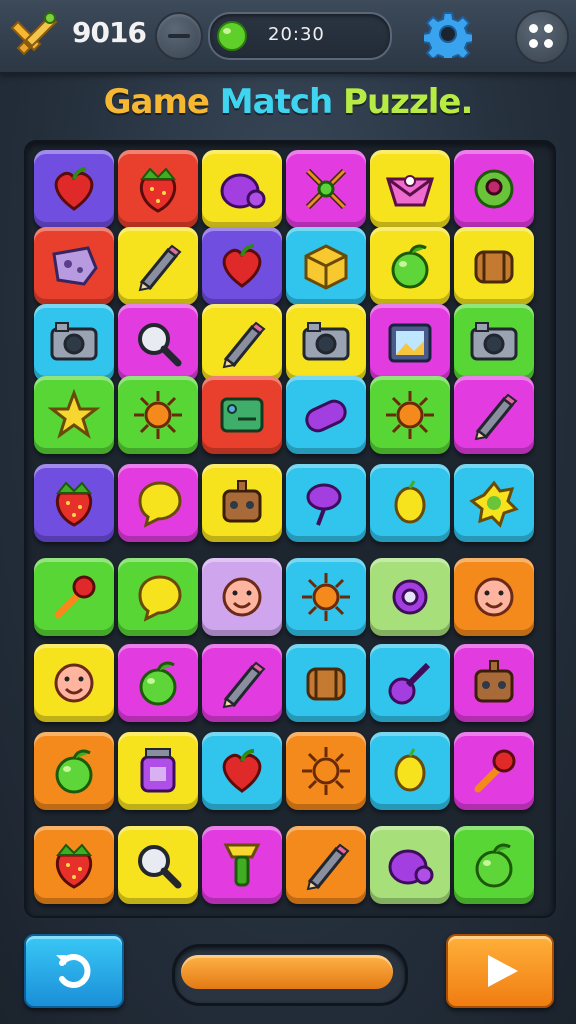 Image resolution: width=576 pixels, height=1024 pixels. I want to click on puzzle-tile-capsule, so click(326, 415).